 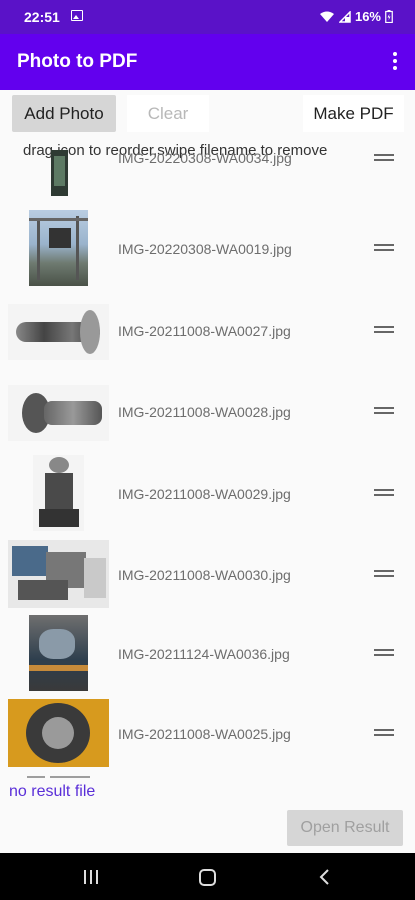 I want to click on system-nav-bar, so click(x=207, y=876).